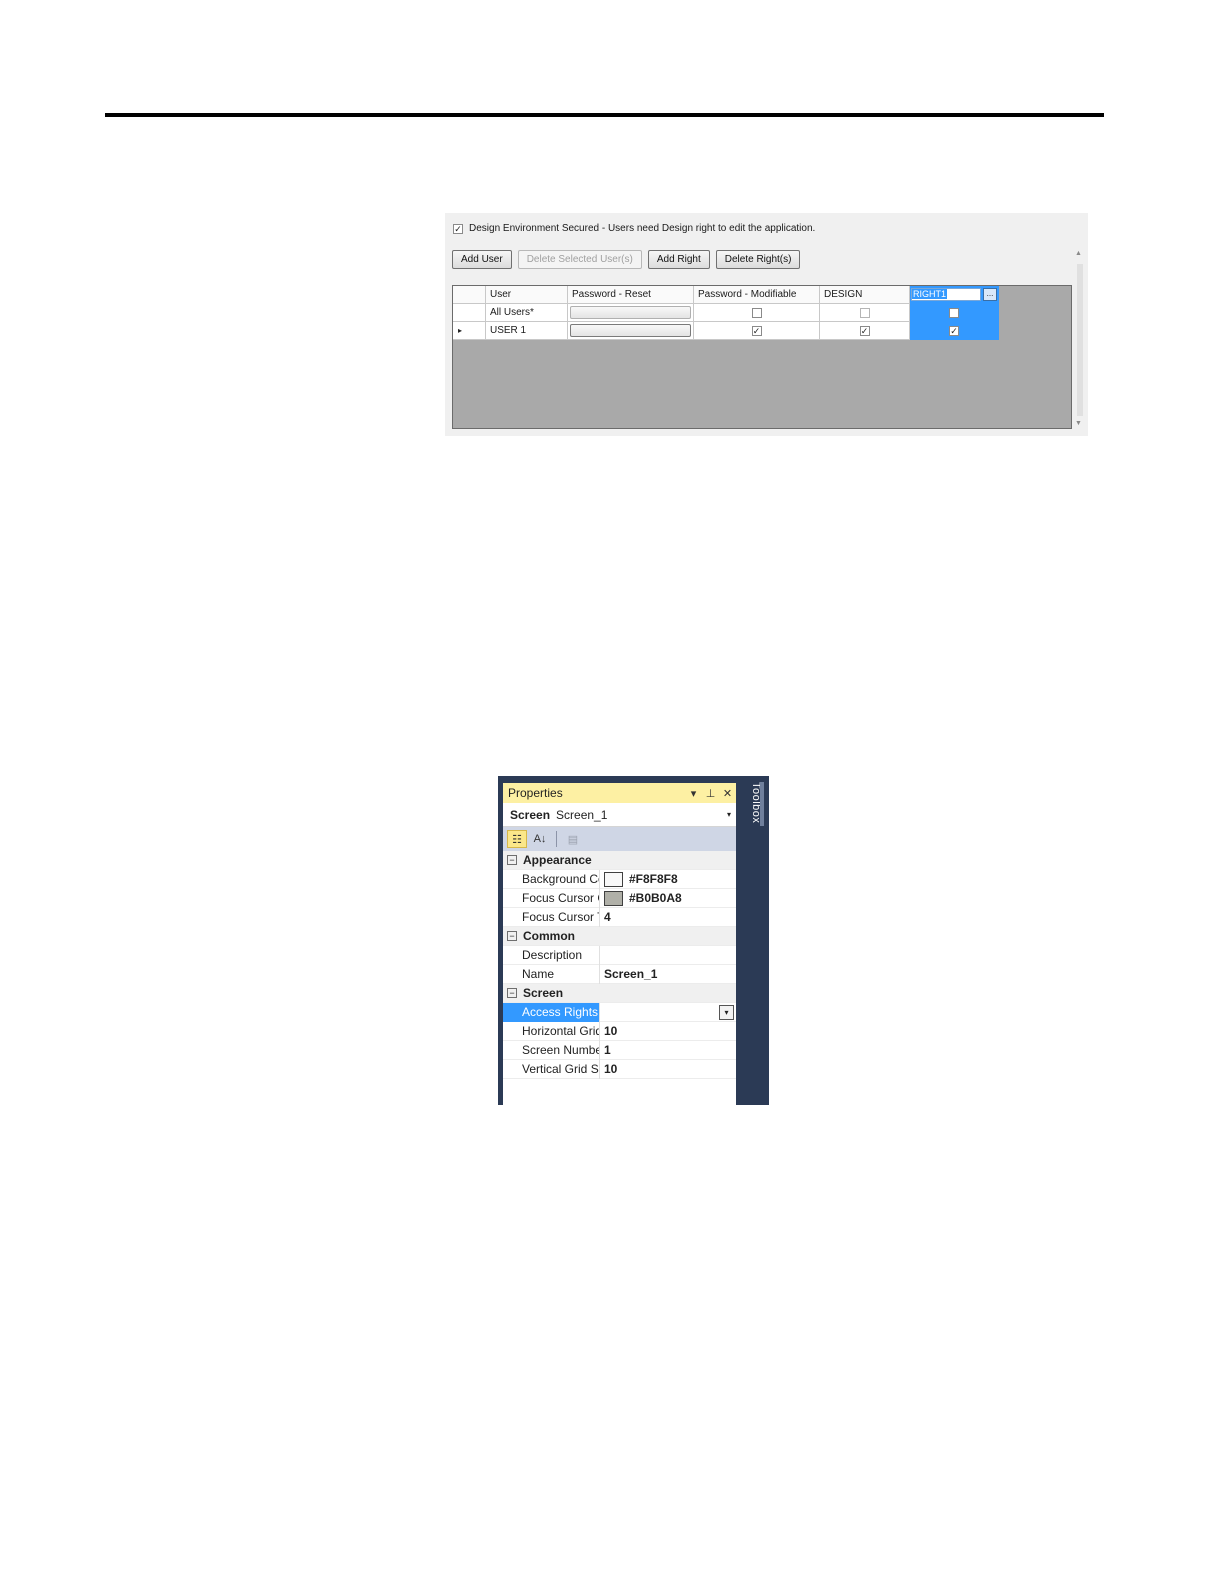  What do you see at coordinates (540, 839) in the screenshot?
I see `alphabetical-sort-icon: A↓` at bounding box center [540, 839].